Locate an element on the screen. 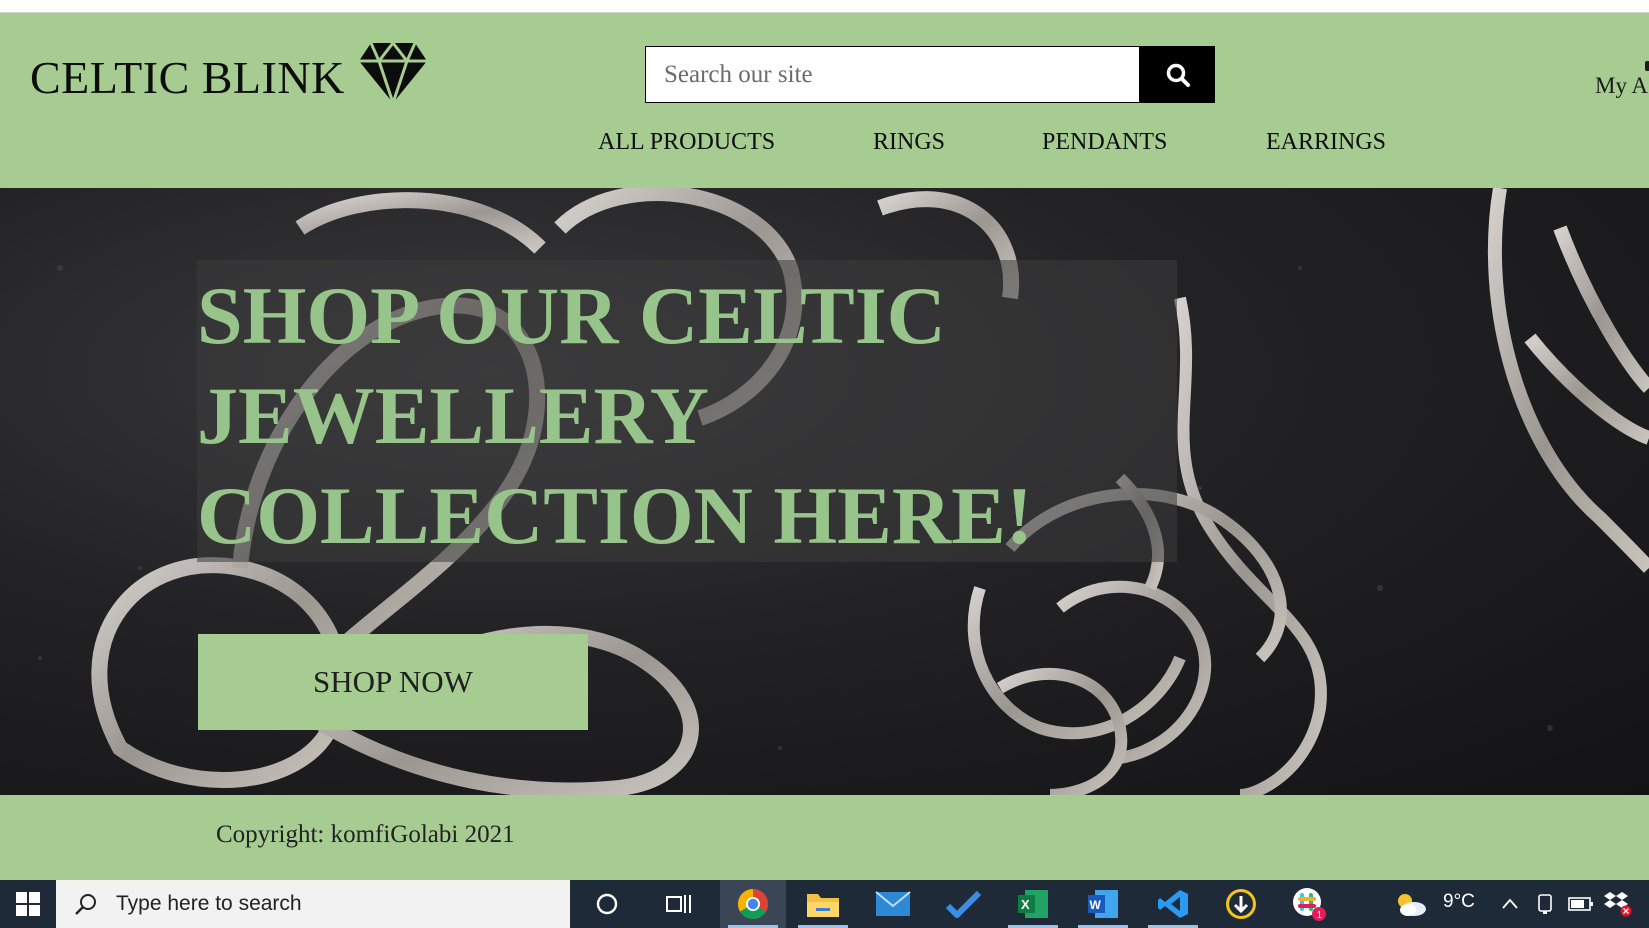  excel-button: X is located at coordinates (1033, 904).